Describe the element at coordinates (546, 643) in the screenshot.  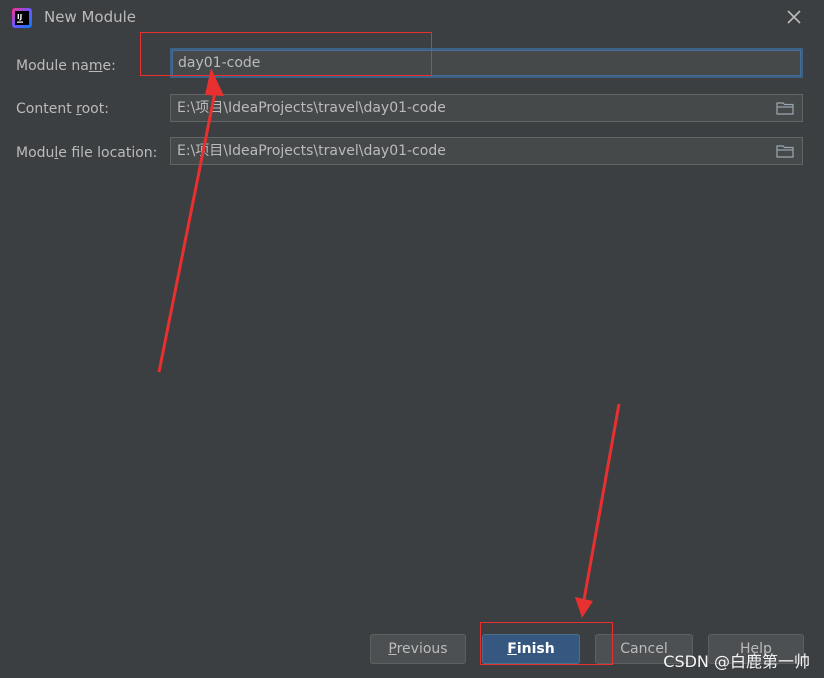
I see `annotation-box-finish` at that location.